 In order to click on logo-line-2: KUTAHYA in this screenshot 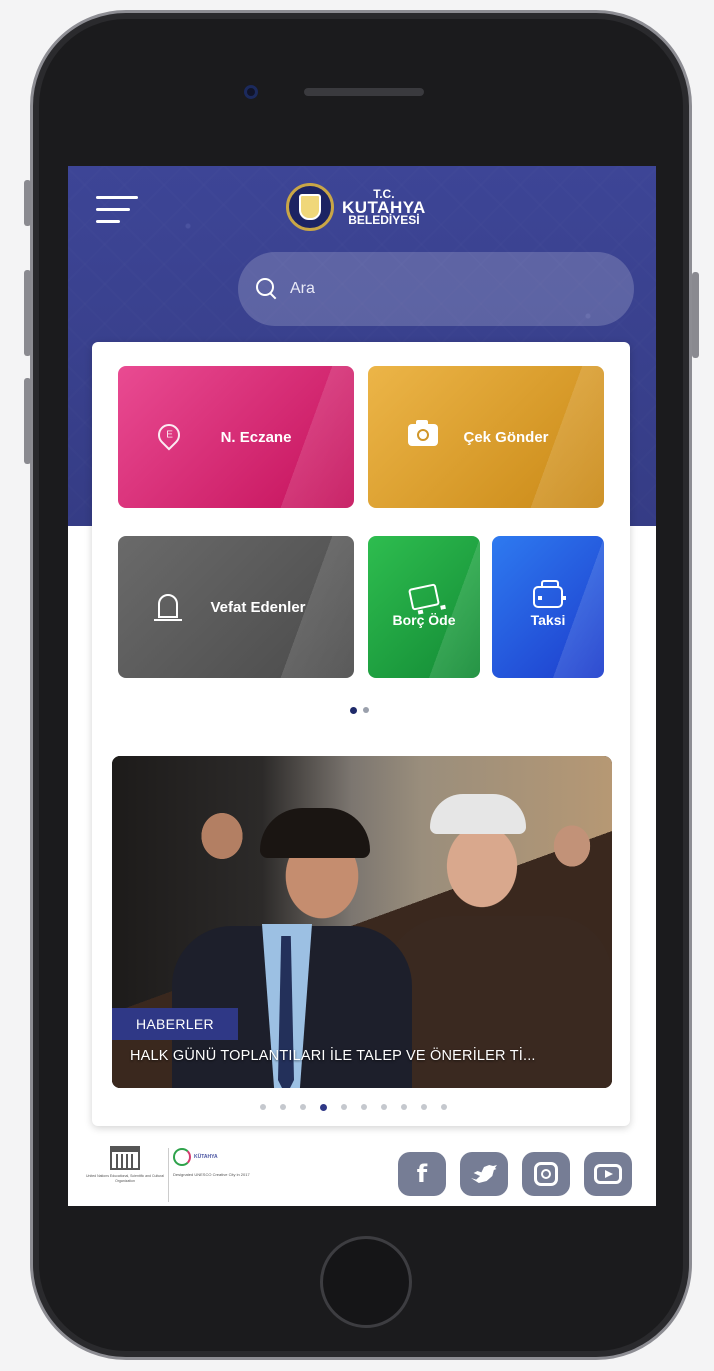, I will do `click(384, 207)`.